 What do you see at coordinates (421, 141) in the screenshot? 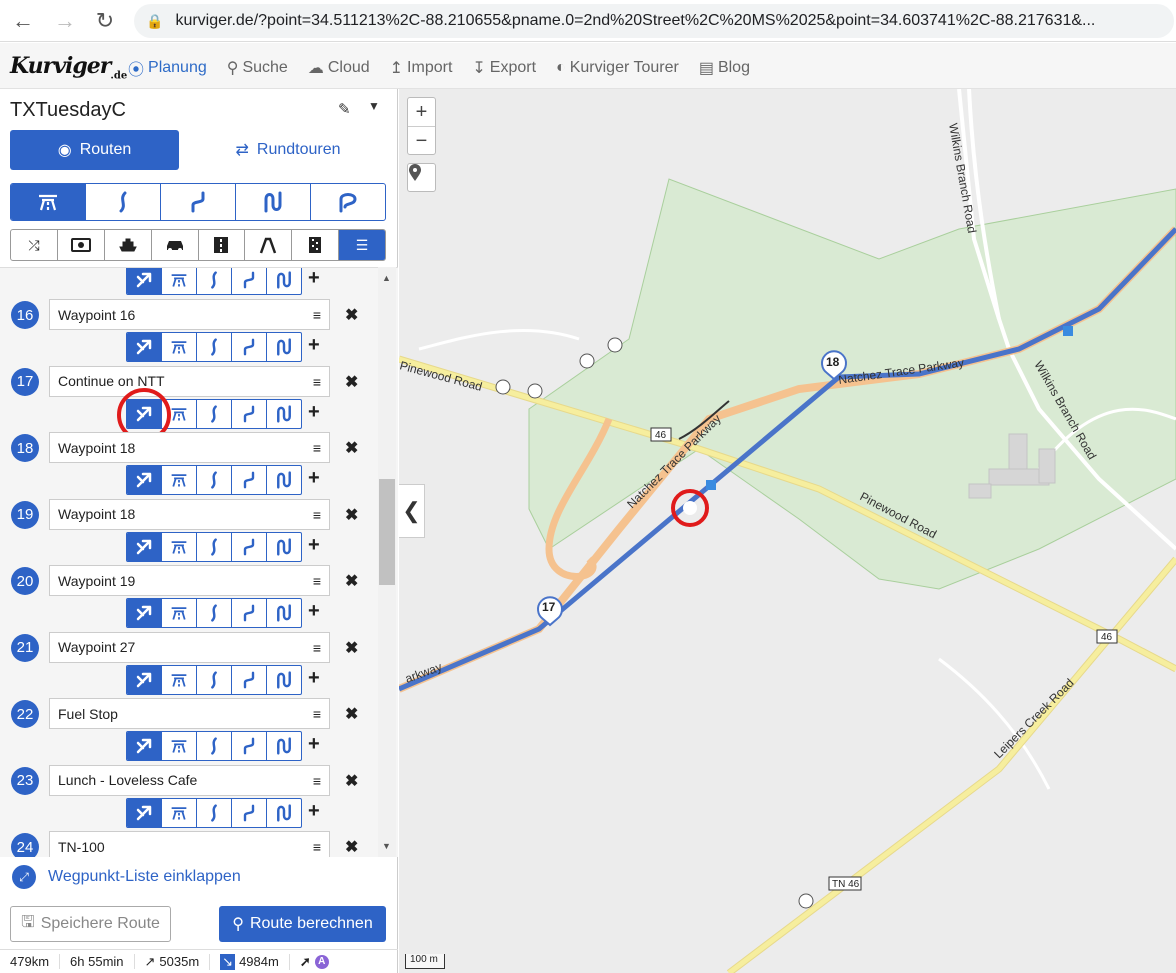
I see `zoom-out-icon: −` at bounding box center [421, 141].